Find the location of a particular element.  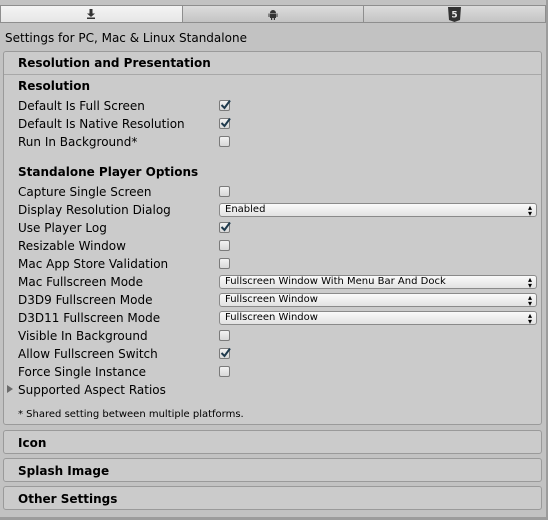

android-icon is located at coordinates (273, 14).